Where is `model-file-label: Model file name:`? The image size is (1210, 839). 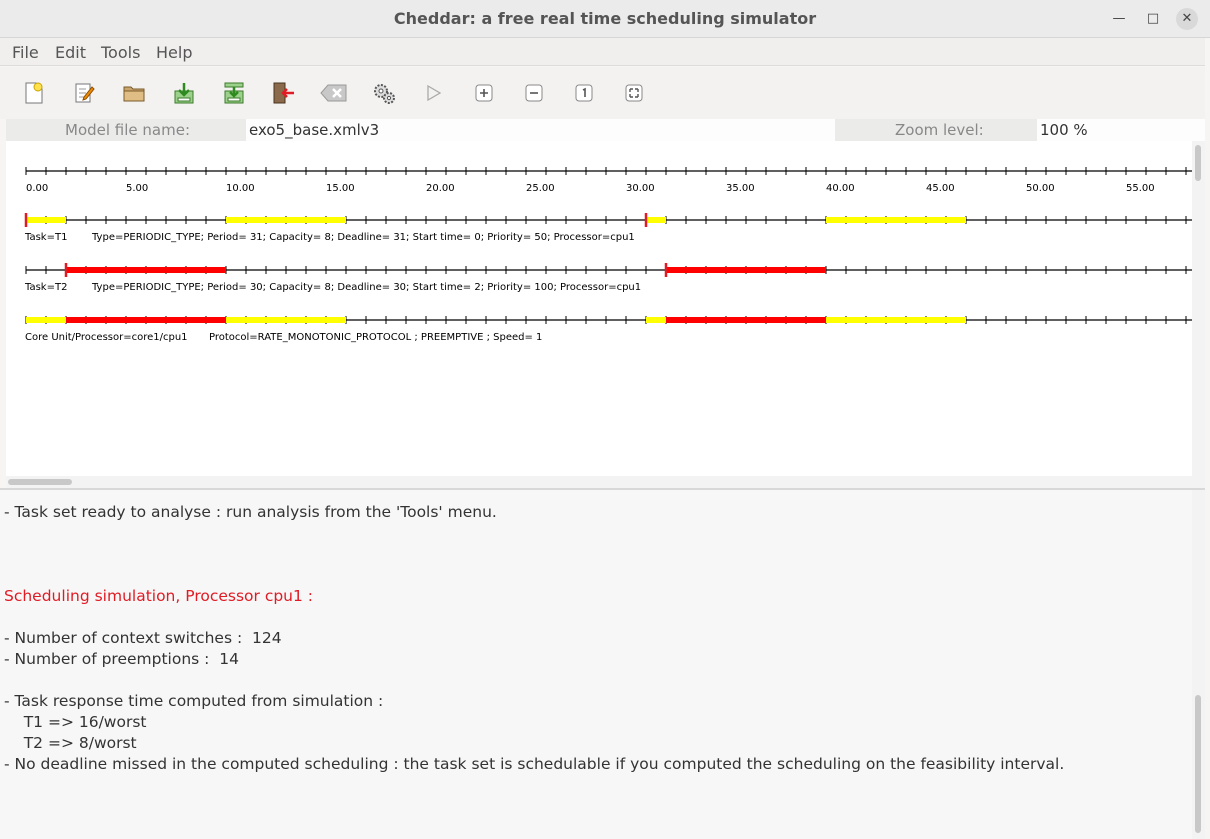 model-file-label: Model file name: is located at coordinates (128, 130).